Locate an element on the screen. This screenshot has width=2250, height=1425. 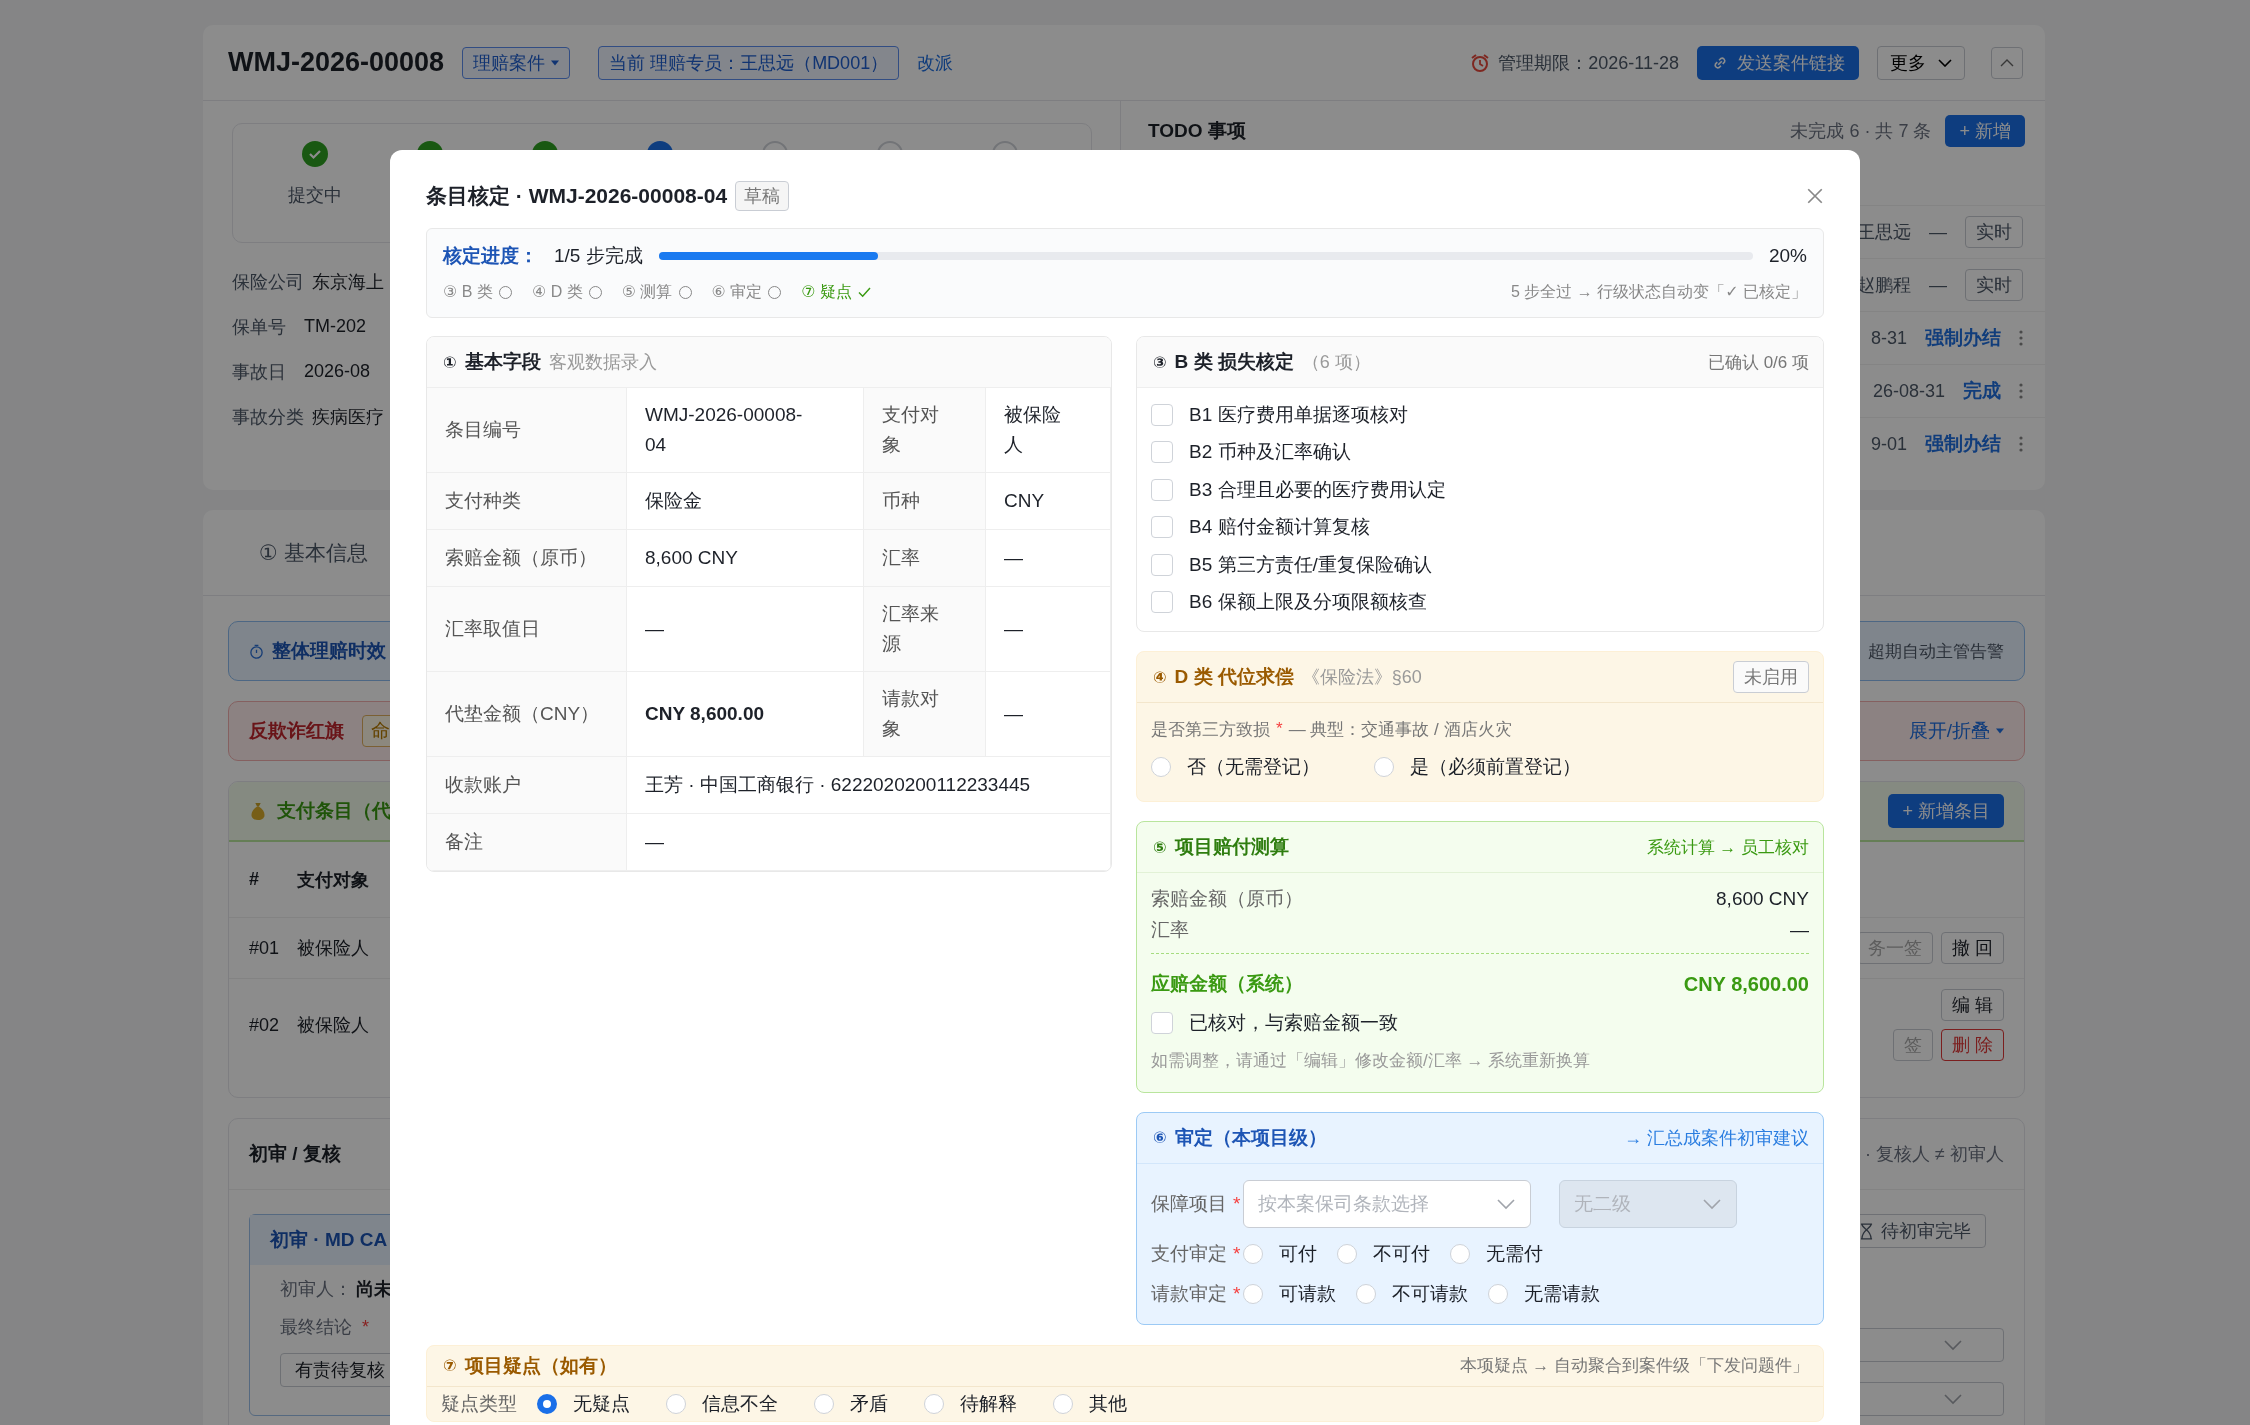
tab: ① 基本信息 is located at coordinates (313, 552).